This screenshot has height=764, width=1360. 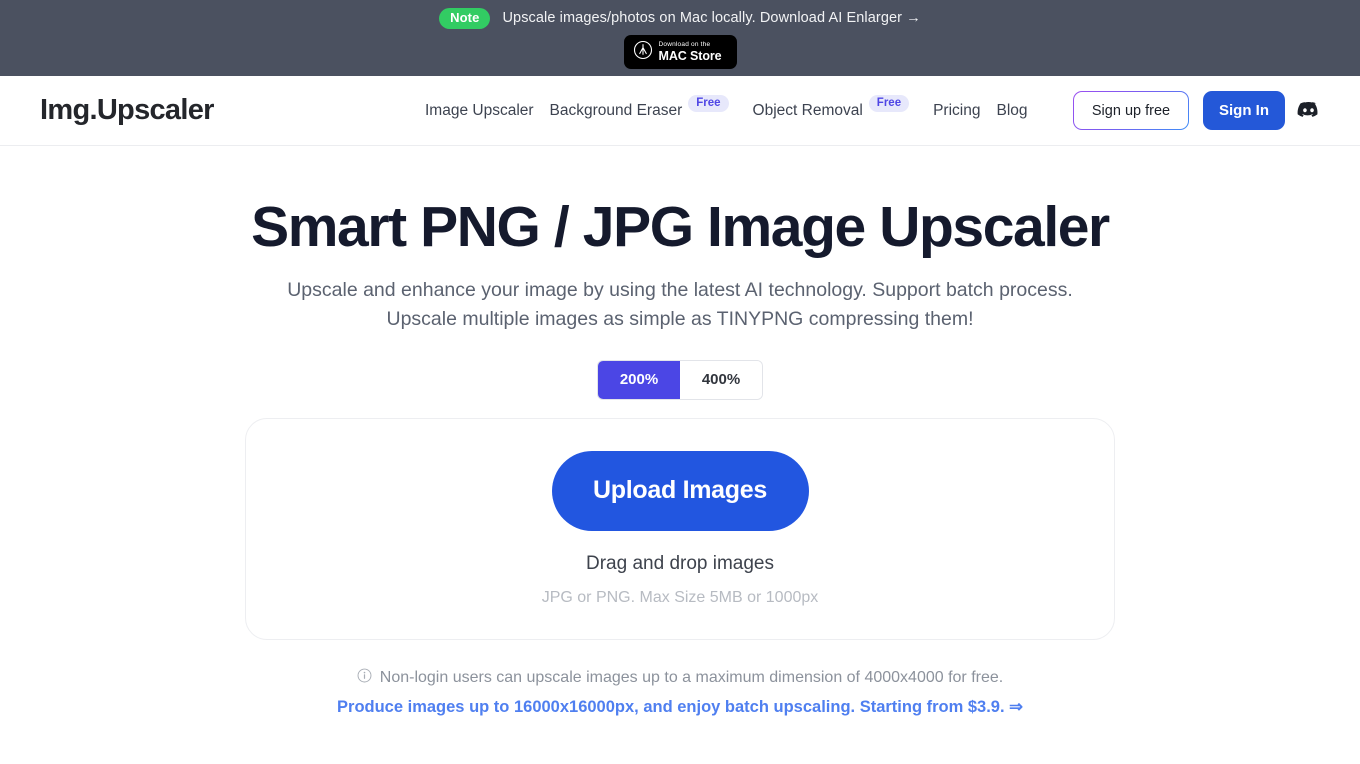 I want to click on nav-label: Object Removal, so click(x=807, y=110).